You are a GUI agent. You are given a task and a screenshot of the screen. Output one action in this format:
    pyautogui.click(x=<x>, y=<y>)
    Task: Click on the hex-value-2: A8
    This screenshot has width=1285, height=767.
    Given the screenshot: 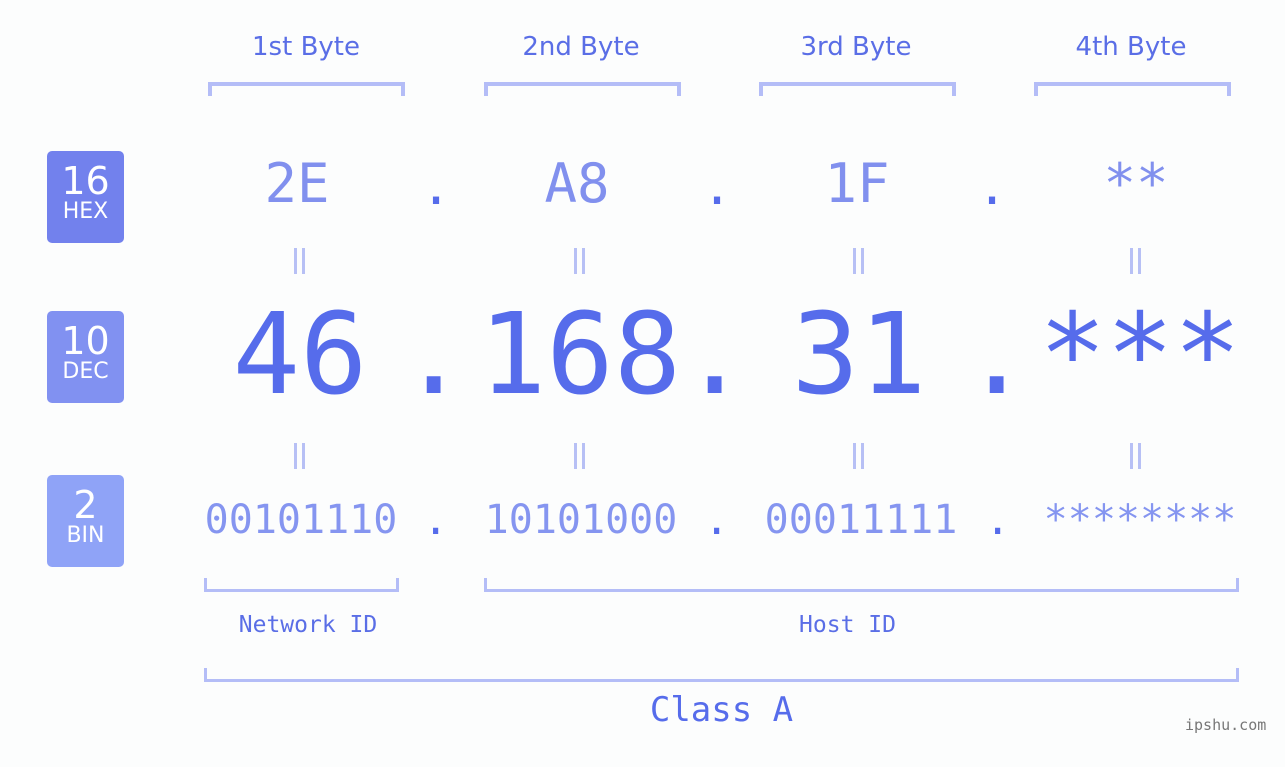 What is the action you would take?
    pyautogui.click(x=577, y=183)
    